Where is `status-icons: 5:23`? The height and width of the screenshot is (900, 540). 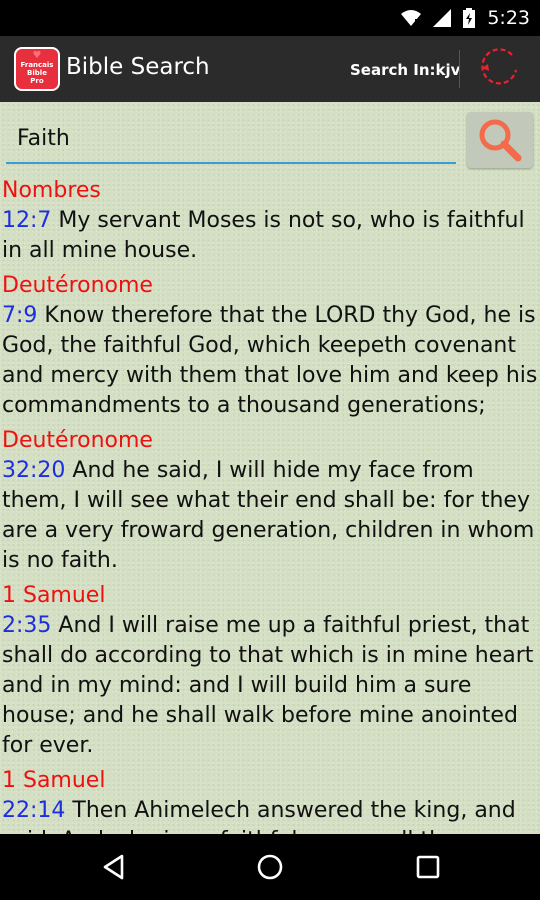
status-icons: 5:23 is located at coordinates (465, 18).